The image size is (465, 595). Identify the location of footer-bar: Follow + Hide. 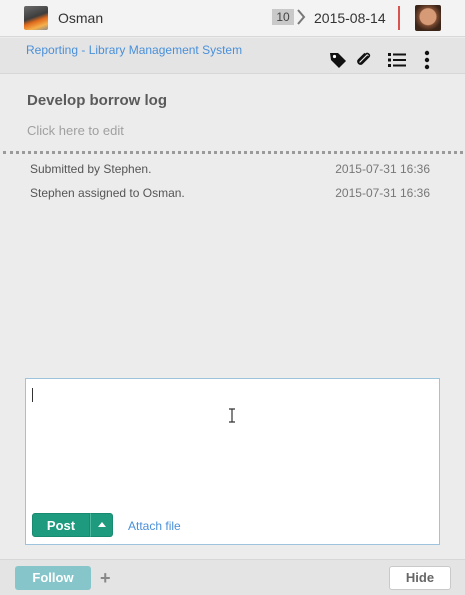
(232, 577).